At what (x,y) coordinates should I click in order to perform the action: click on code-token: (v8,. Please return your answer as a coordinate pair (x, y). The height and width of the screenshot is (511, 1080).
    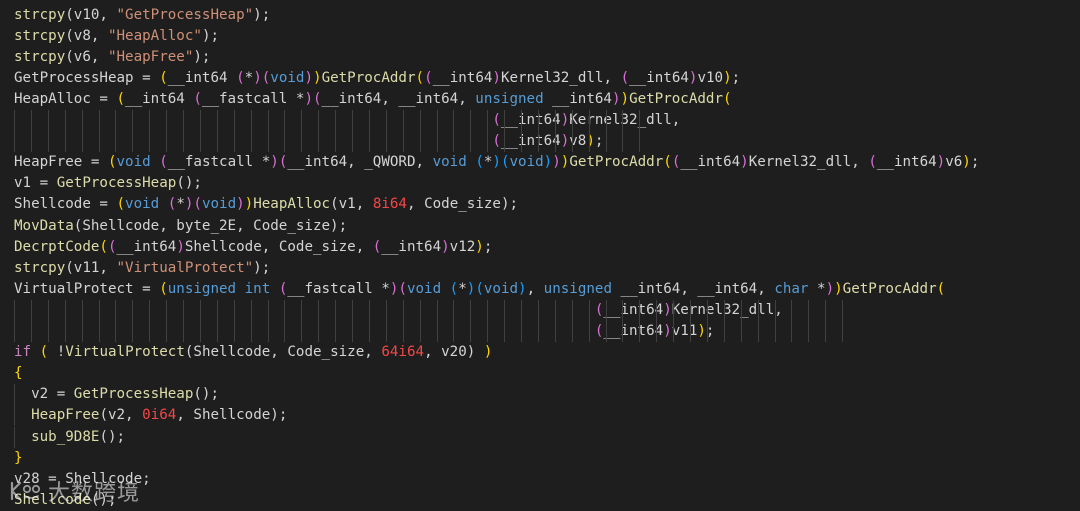
    Looking at the image, I should click on (86, 35).